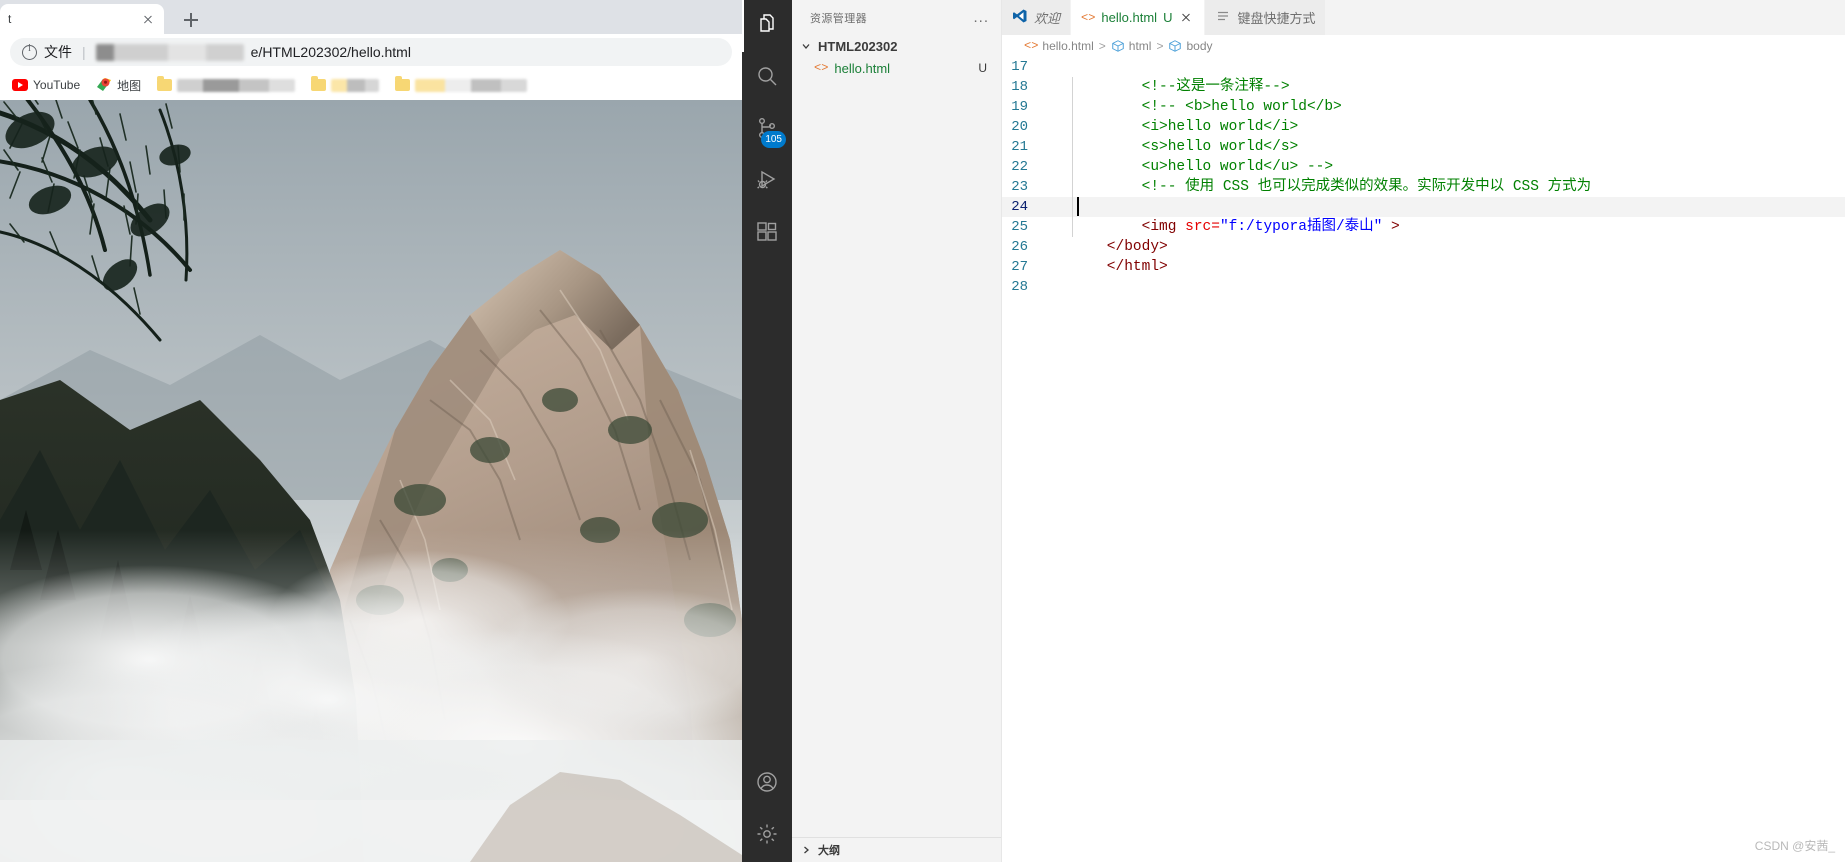  Describe the element at coordinates (1120, 247) in the screenshot. I see `code-token: </body>` at that location.